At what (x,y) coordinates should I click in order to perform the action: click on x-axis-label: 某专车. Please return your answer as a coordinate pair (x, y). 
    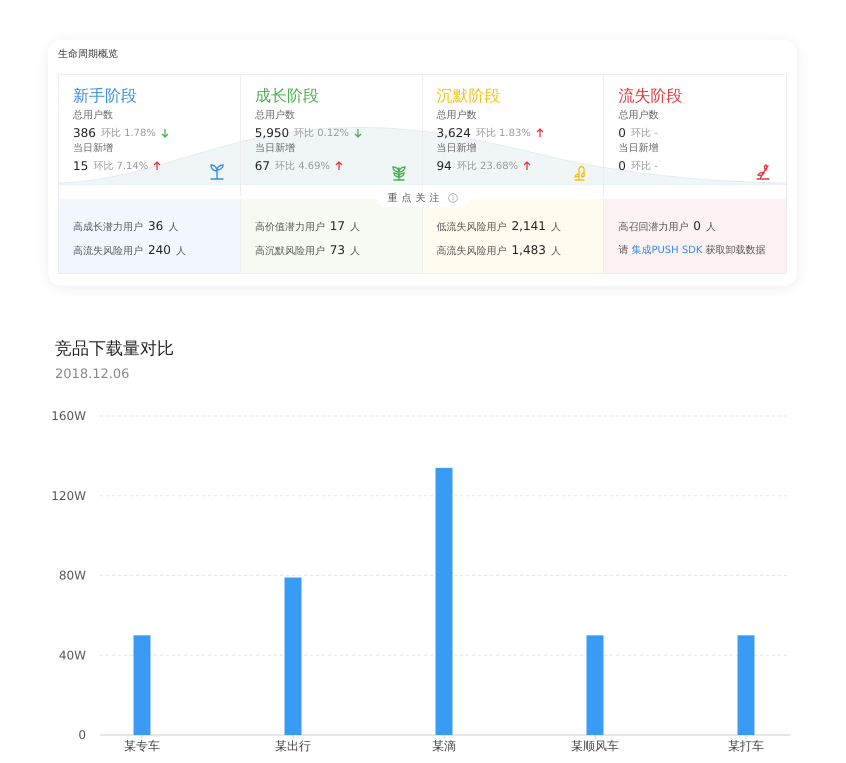
    Looking at the image, I should click on (142, 746).